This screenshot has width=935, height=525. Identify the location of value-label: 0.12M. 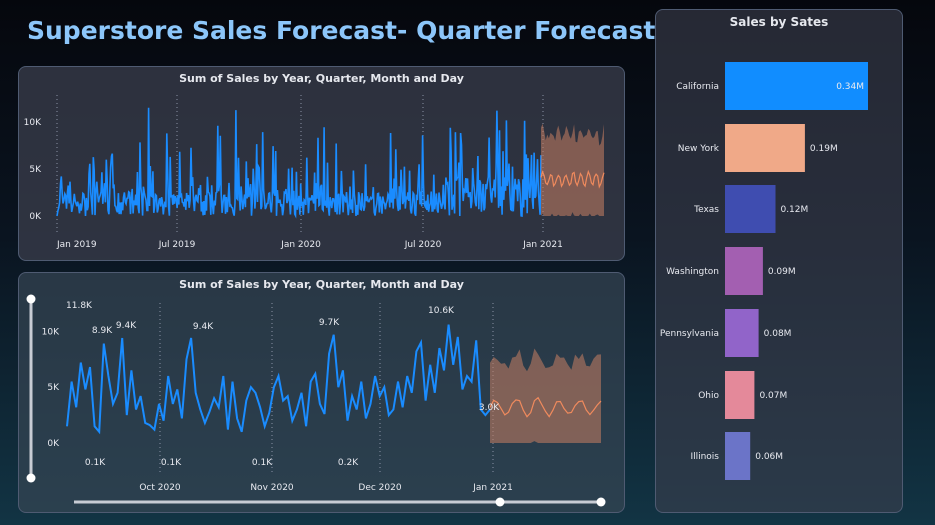
(794, 210).